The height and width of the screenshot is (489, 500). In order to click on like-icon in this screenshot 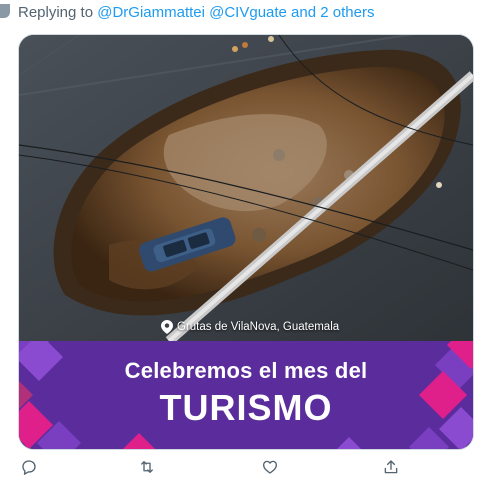, I will do `click(270, 467)`.